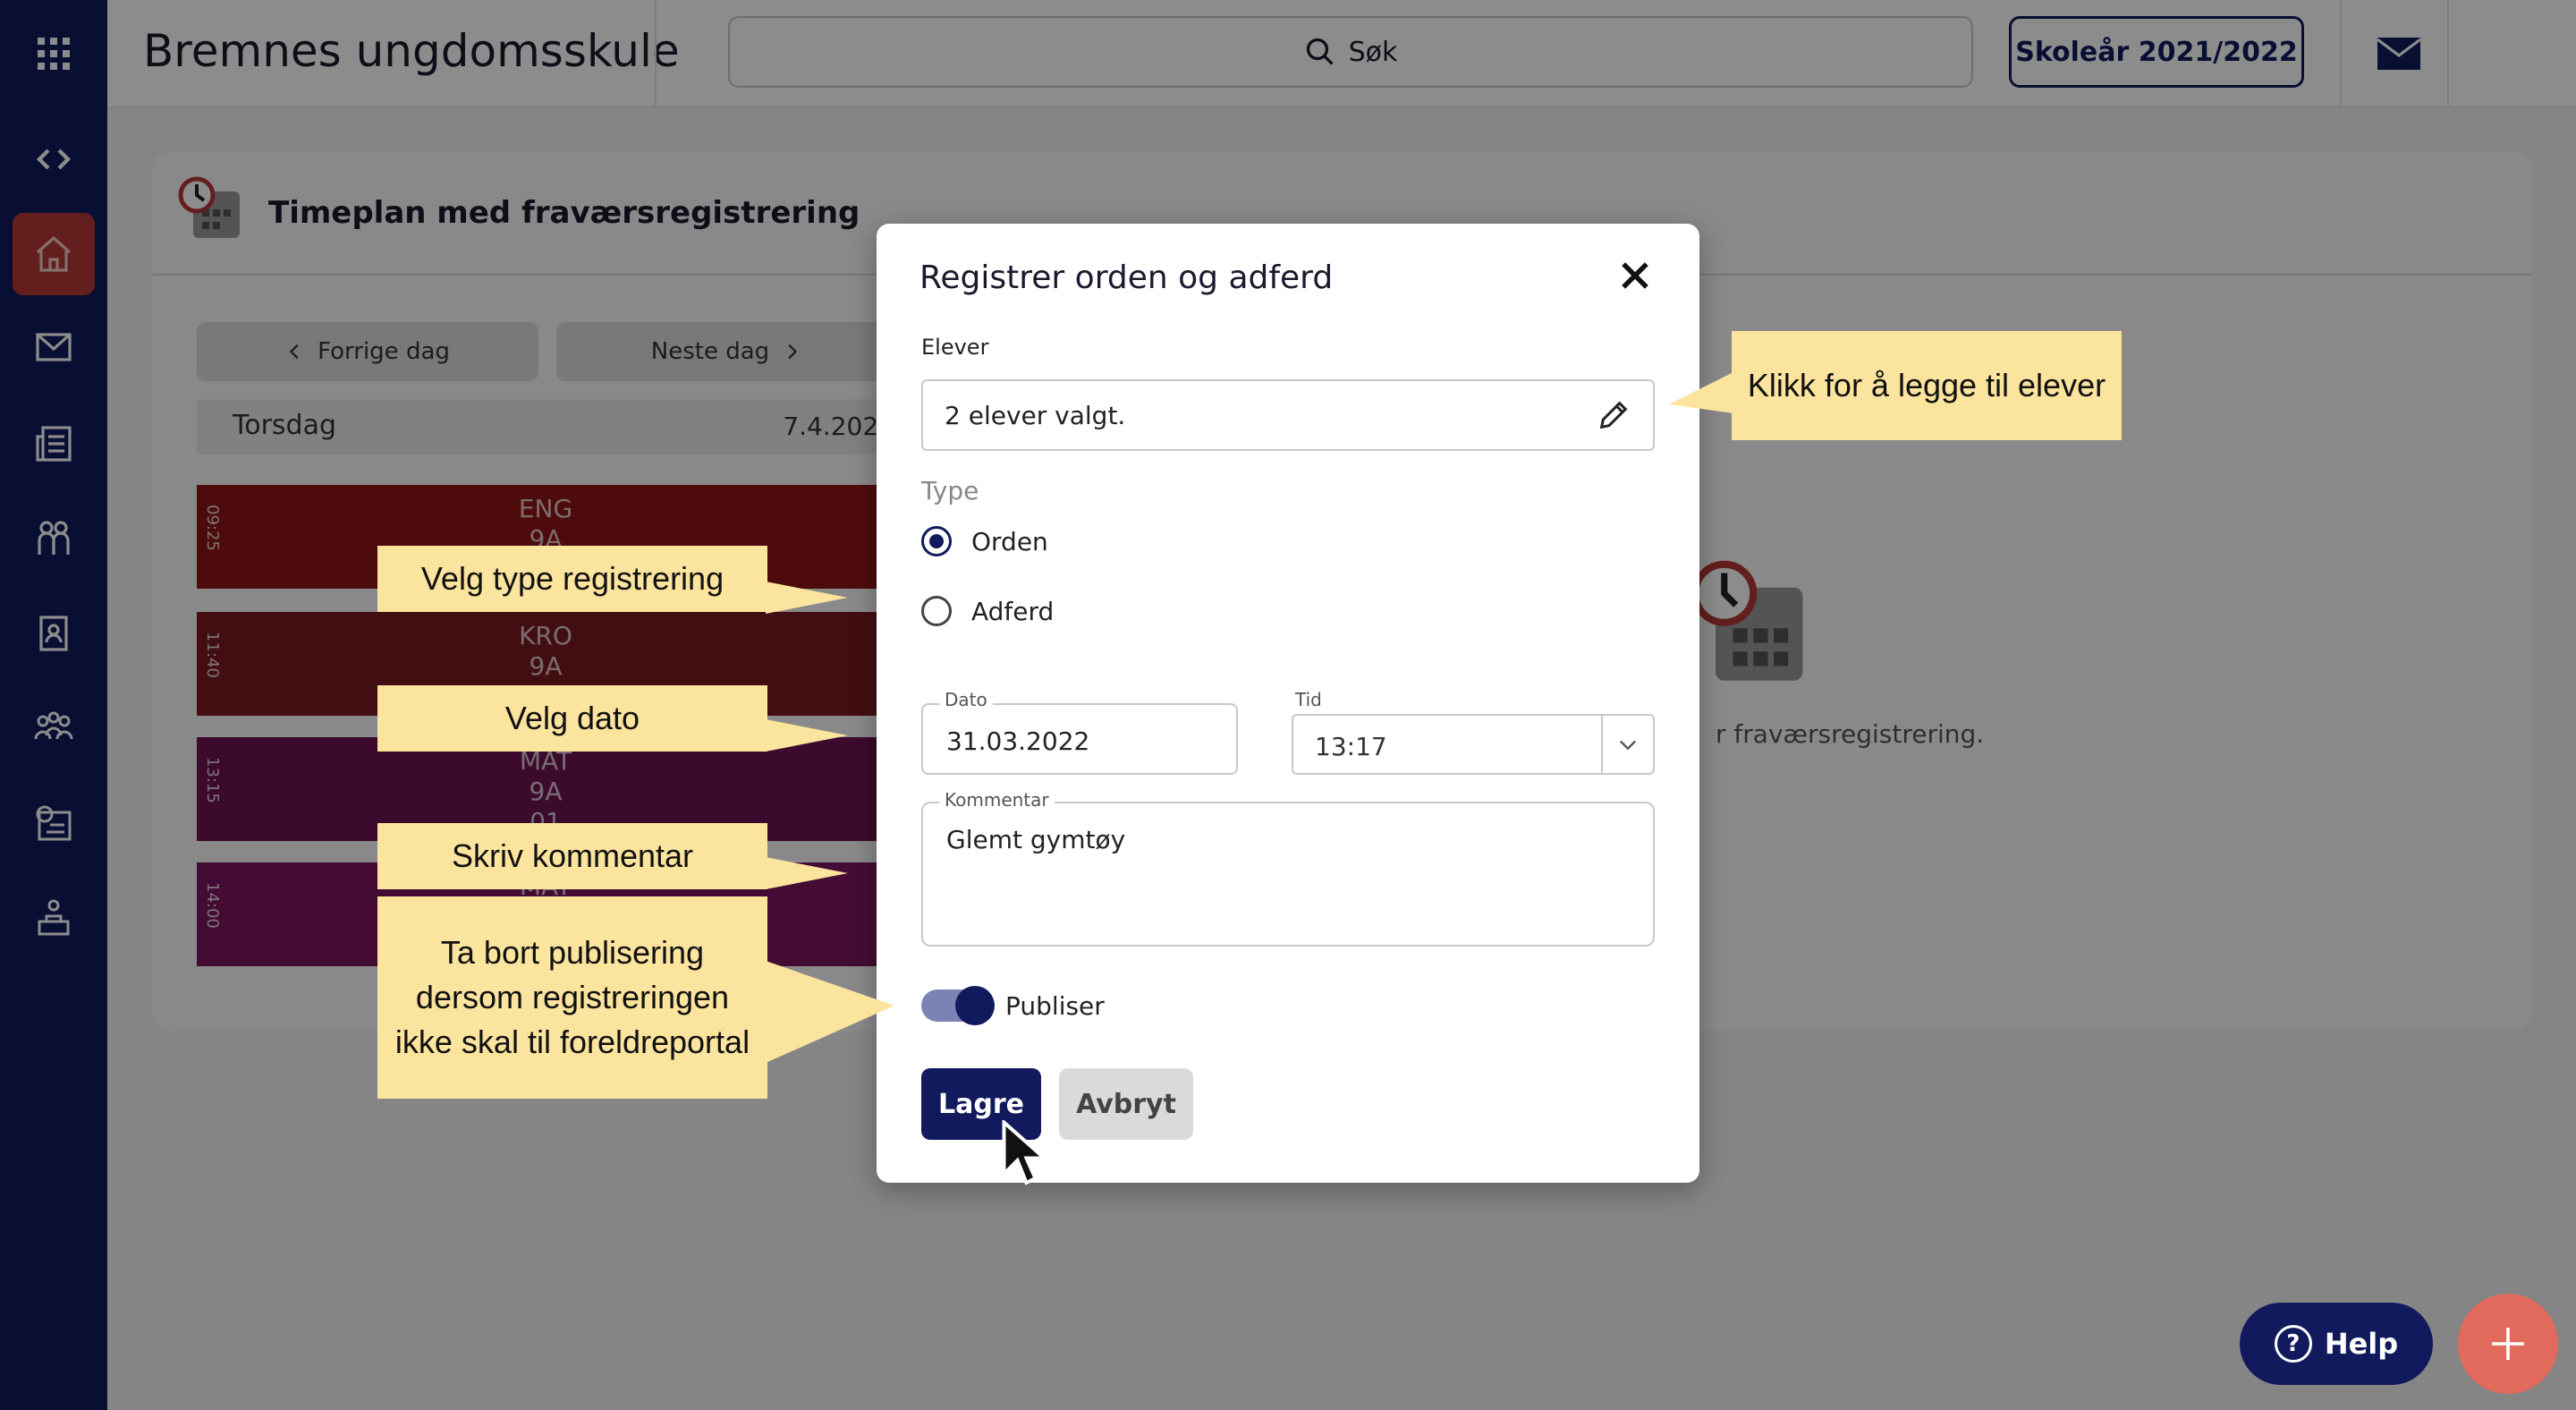  I want to click on callout-pointer-type, so click(807, 598).